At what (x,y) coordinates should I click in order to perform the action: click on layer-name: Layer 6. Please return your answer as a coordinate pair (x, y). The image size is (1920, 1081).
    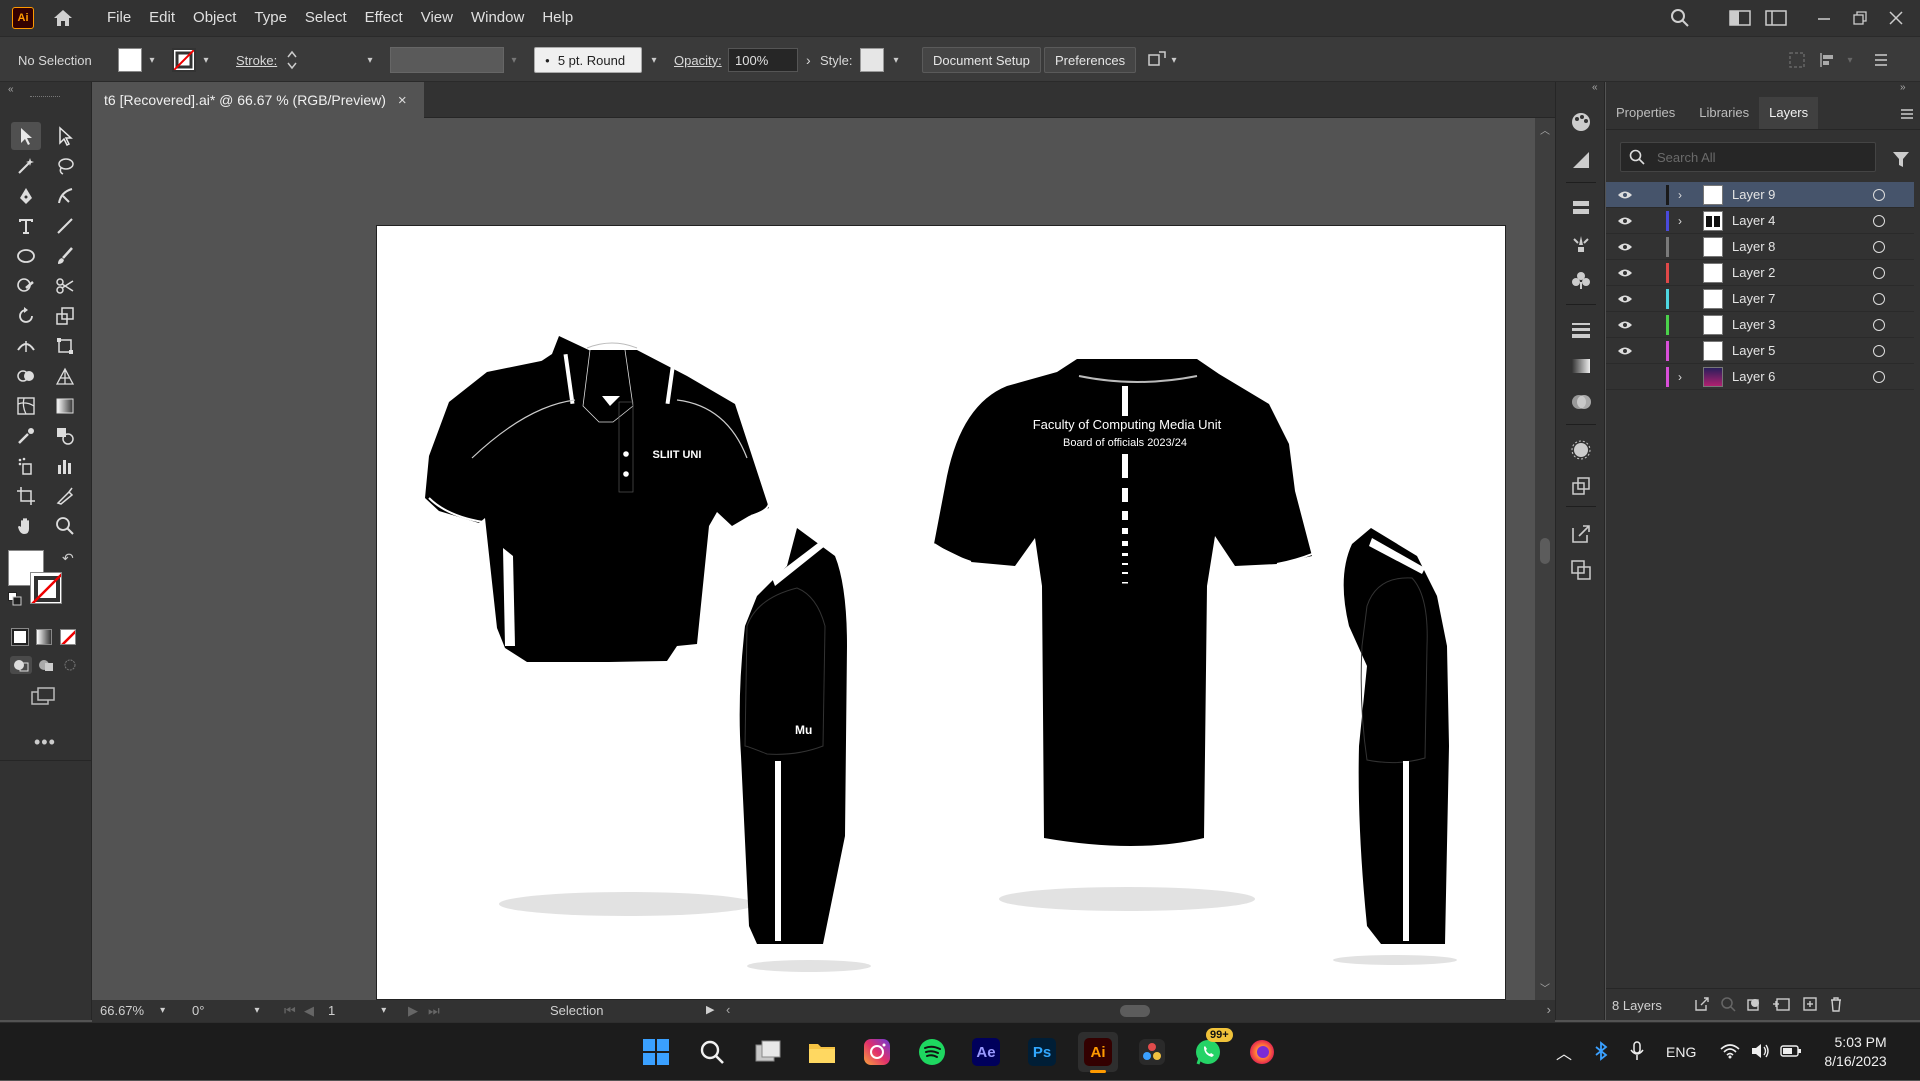
    Looking at the image, I should click on (1753, 376).